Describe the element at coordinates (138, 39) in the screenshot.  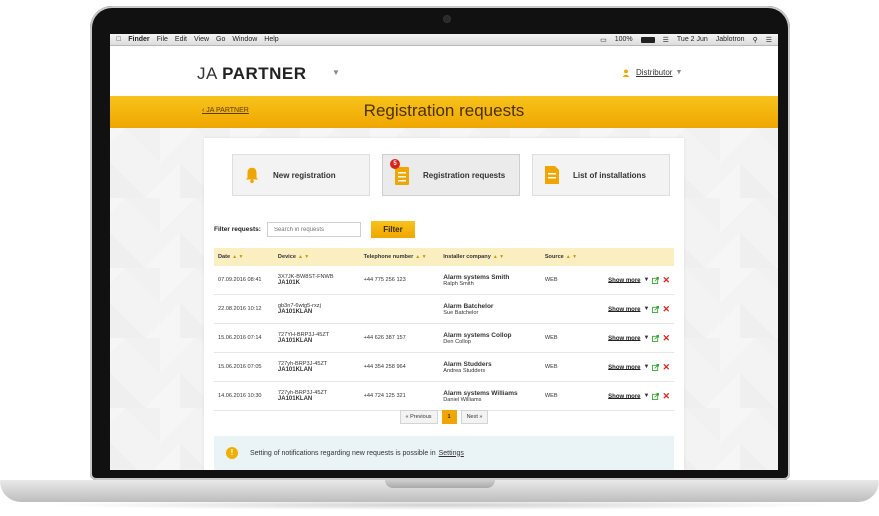
I see `menu-app-finder: Finder` at that location.